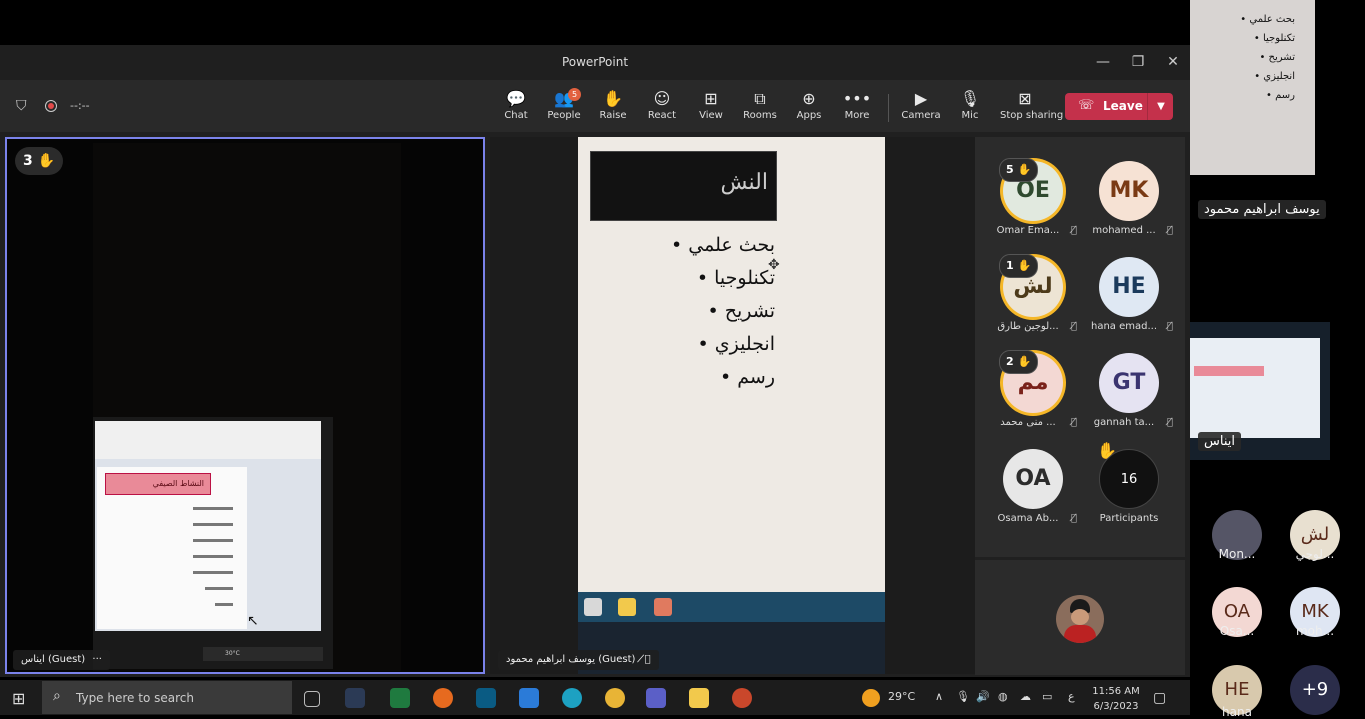 This screenshot has height=719, width=1365. What do you see at coordinates (263, 654) in the screenshot?
I see `video-taskbar: 30°C` at bounding box center [263, 654].